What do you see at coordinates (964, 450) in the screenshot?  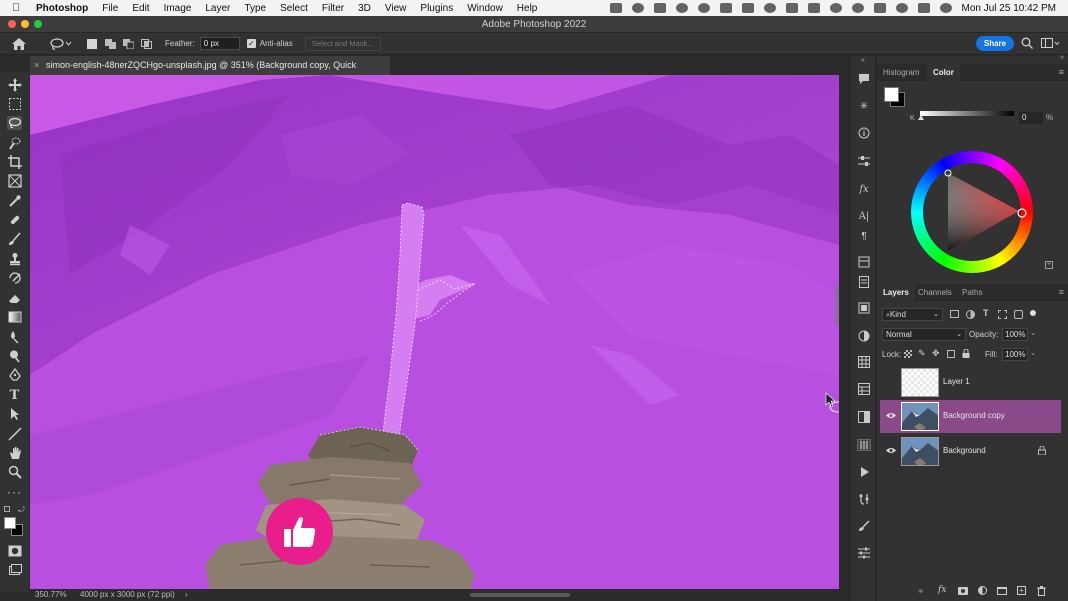 I see `layer-name: Background` at bounding box center [964, 450].